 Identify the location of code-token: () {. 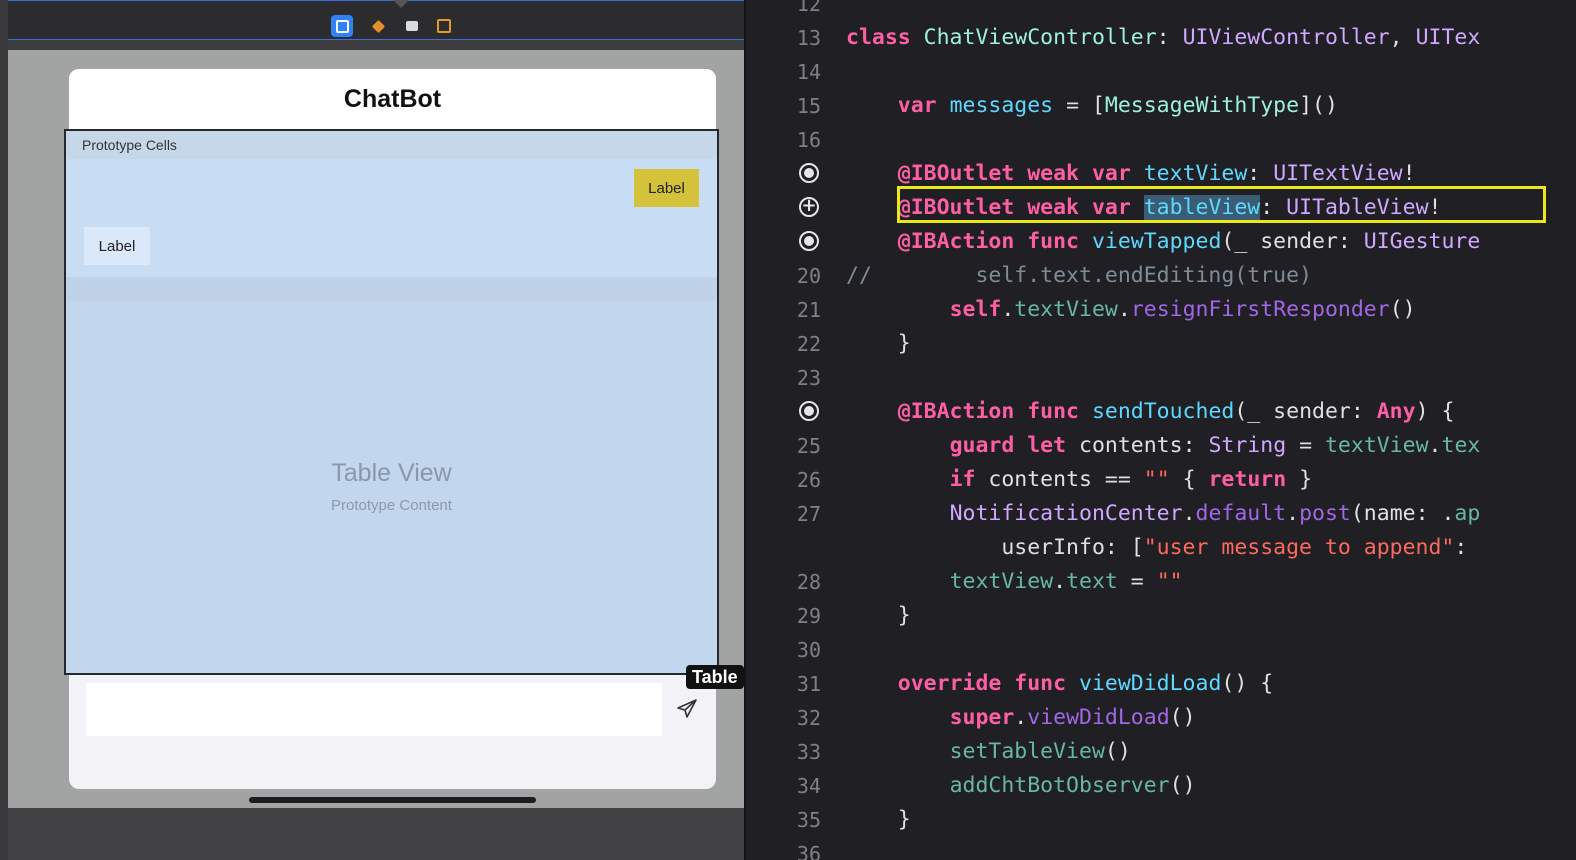
(1247, 683).